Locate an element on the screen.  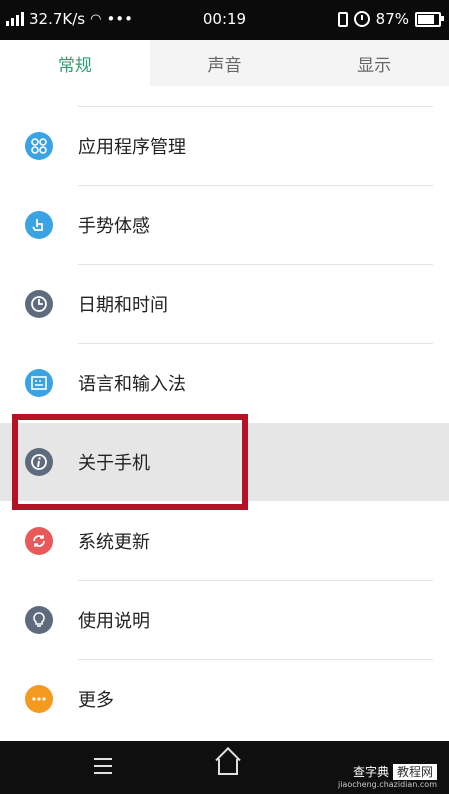
list-item-label: 手势体感 is located at coordinates (114, 226).